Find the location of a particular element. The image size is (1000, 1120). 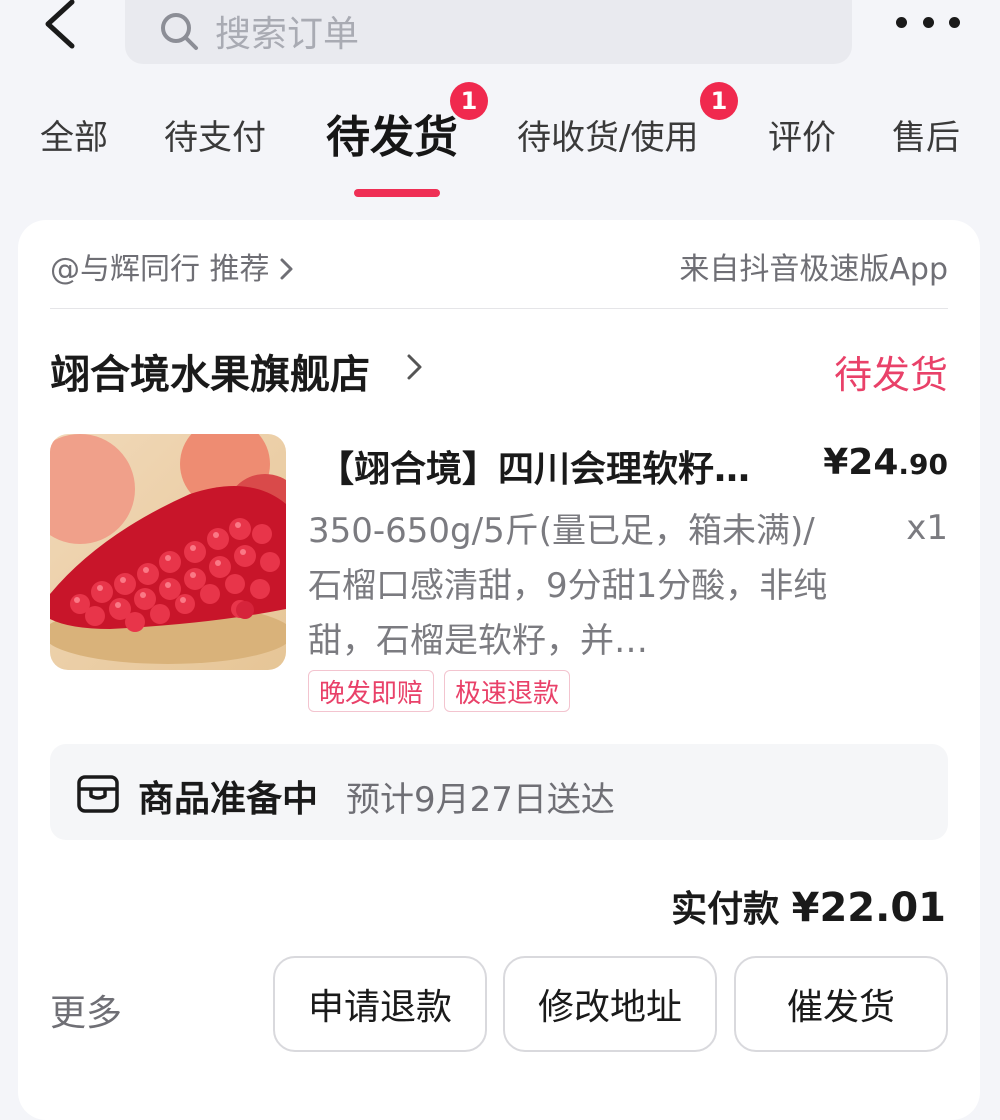

tab-label: 待收货/使用 is located at coordinates (608, 138).